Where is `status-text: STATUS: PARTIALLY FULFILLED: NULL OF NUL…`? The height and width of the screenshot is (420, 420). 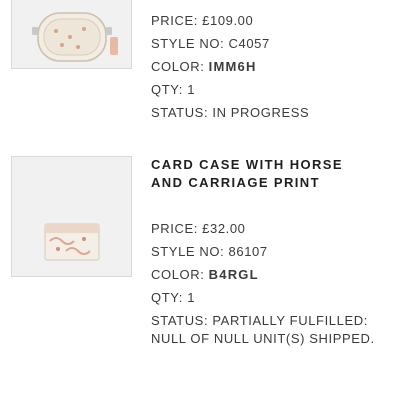 status-text: STATUS: PARTIALLY FULFILLED: NULL OF NUL… is located at coordinates (263, 329).